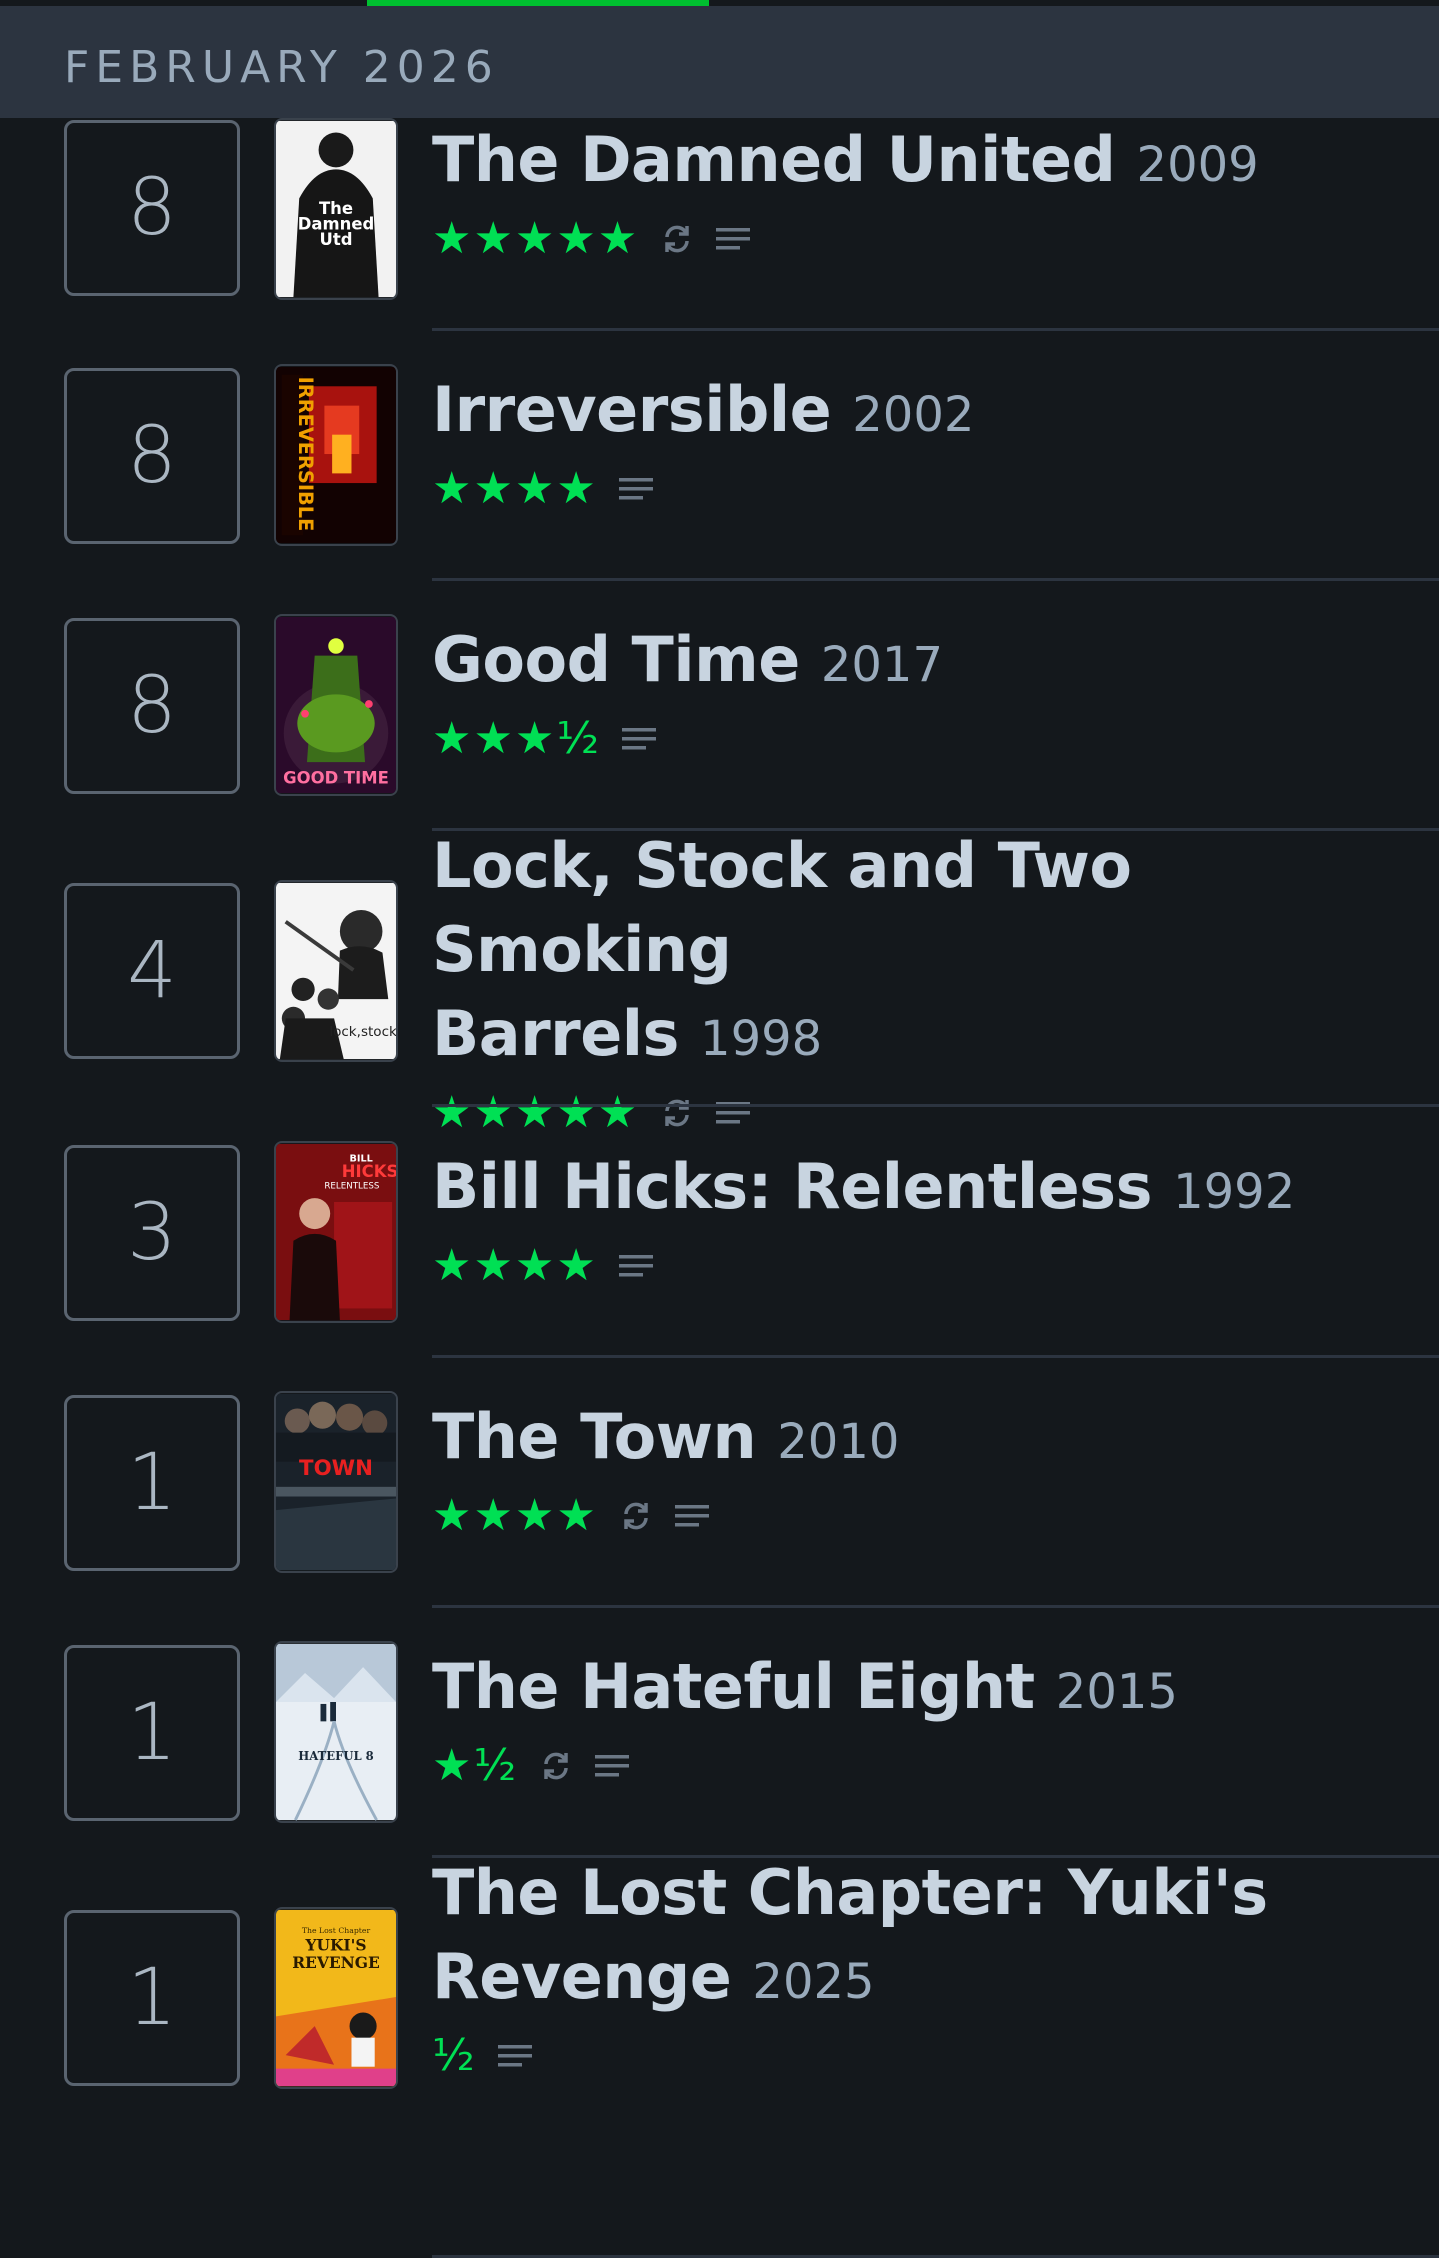 The height and width of the screenshot is (2258, 1439). Describe the element at coordinates (915, 739) in the screenshot. I see `entry-meta: ★★★½` at that location.